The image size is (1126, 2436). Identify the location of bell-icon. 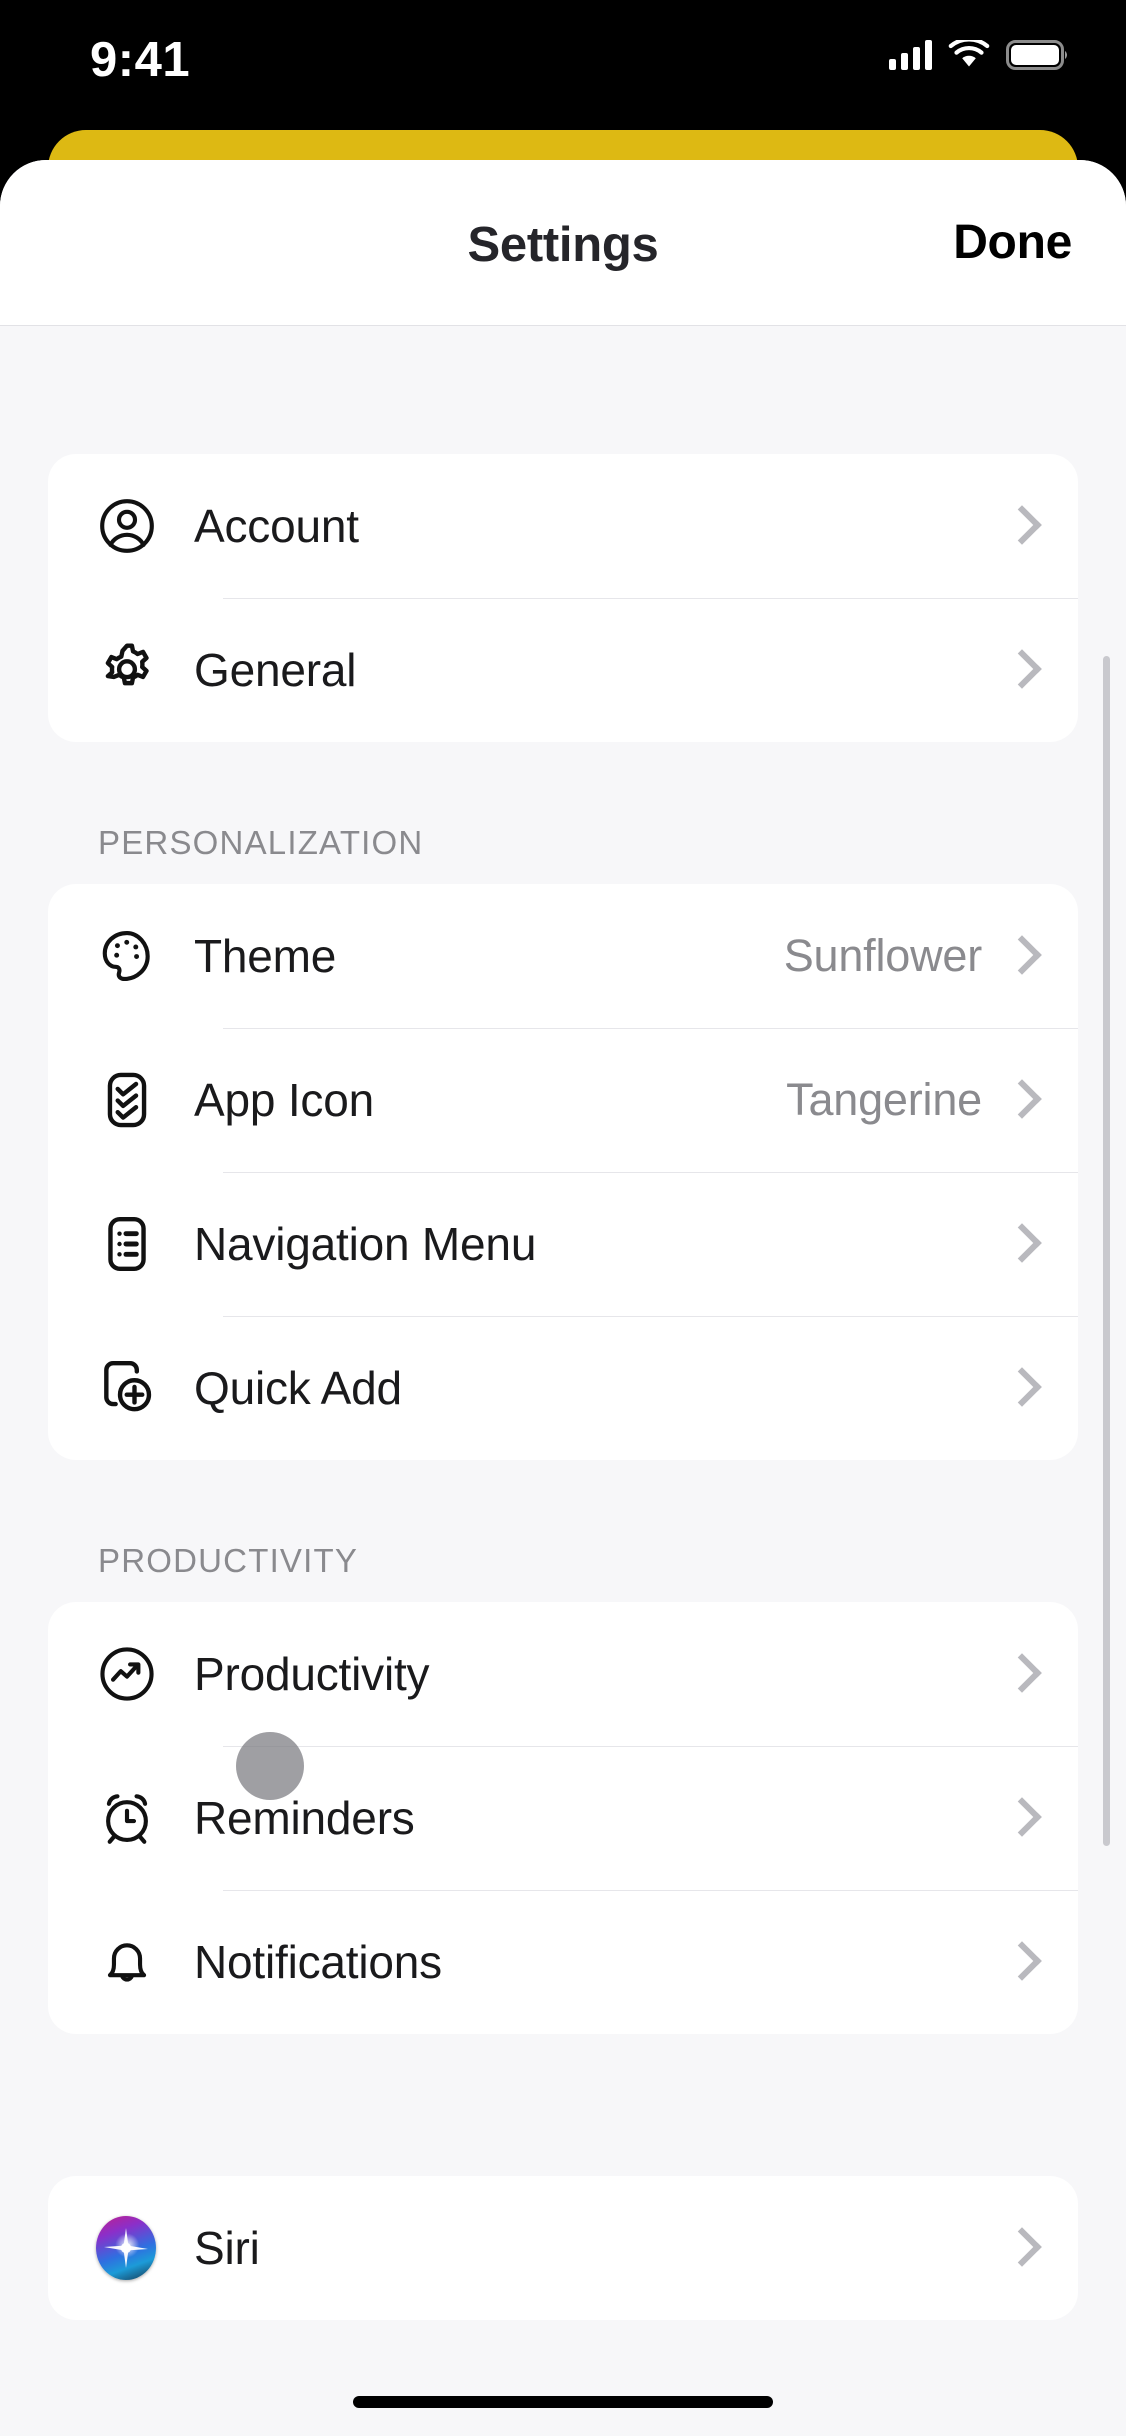
(138, 1962).